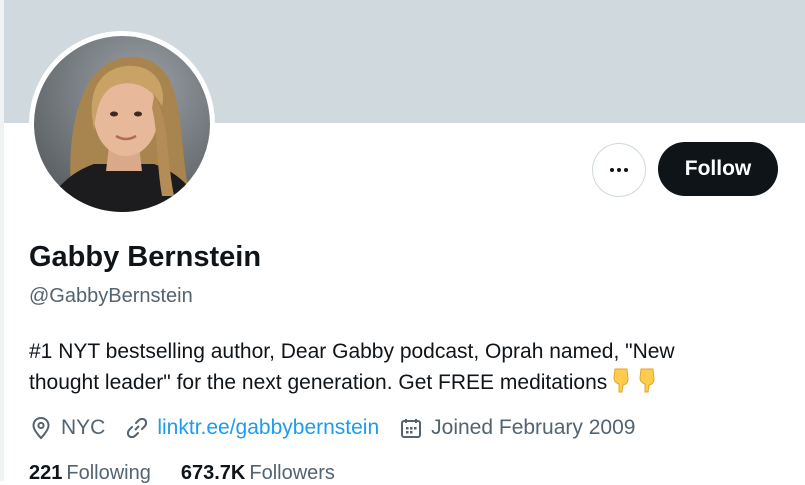 Image resolution: width=805 pixels, height=485 pixels. I want to click on joined-text: Joined February 2009, so click(533, 427).